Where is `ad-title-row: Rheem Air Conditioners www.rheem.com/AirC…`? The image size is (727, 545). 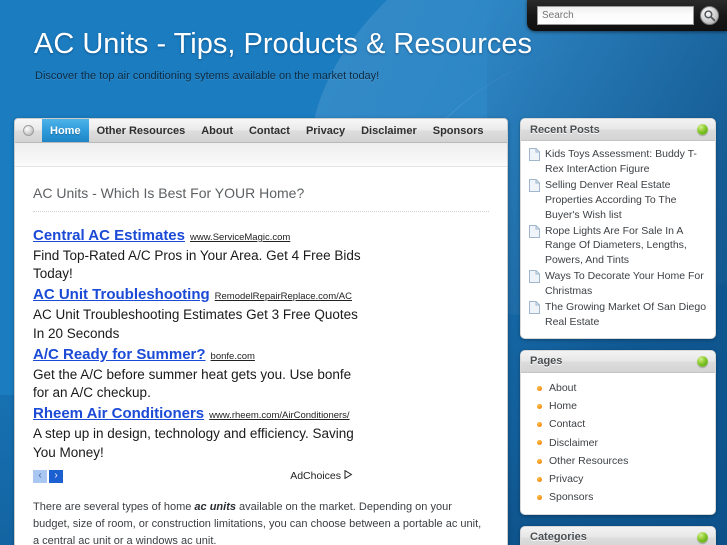 ad-title-row: Rheem Air Conditioners www.rheem.com/AirC… is located at coordinates (261, 414).